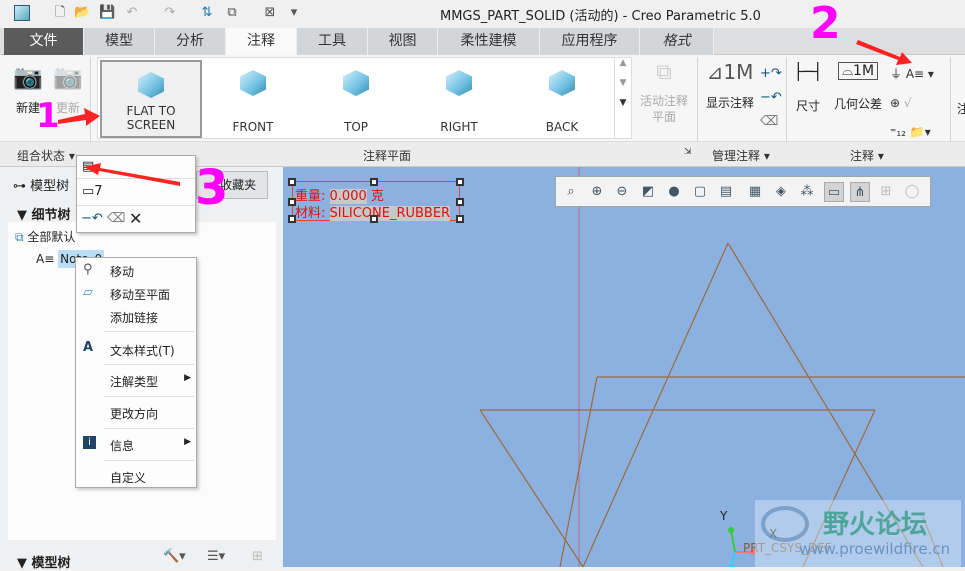 The height and width of the screenshot is (571, 965). Describe the element at coordinates (134, 413) in the screenshot. I see `menu-item-change-orientation: 更改方向` at that location.